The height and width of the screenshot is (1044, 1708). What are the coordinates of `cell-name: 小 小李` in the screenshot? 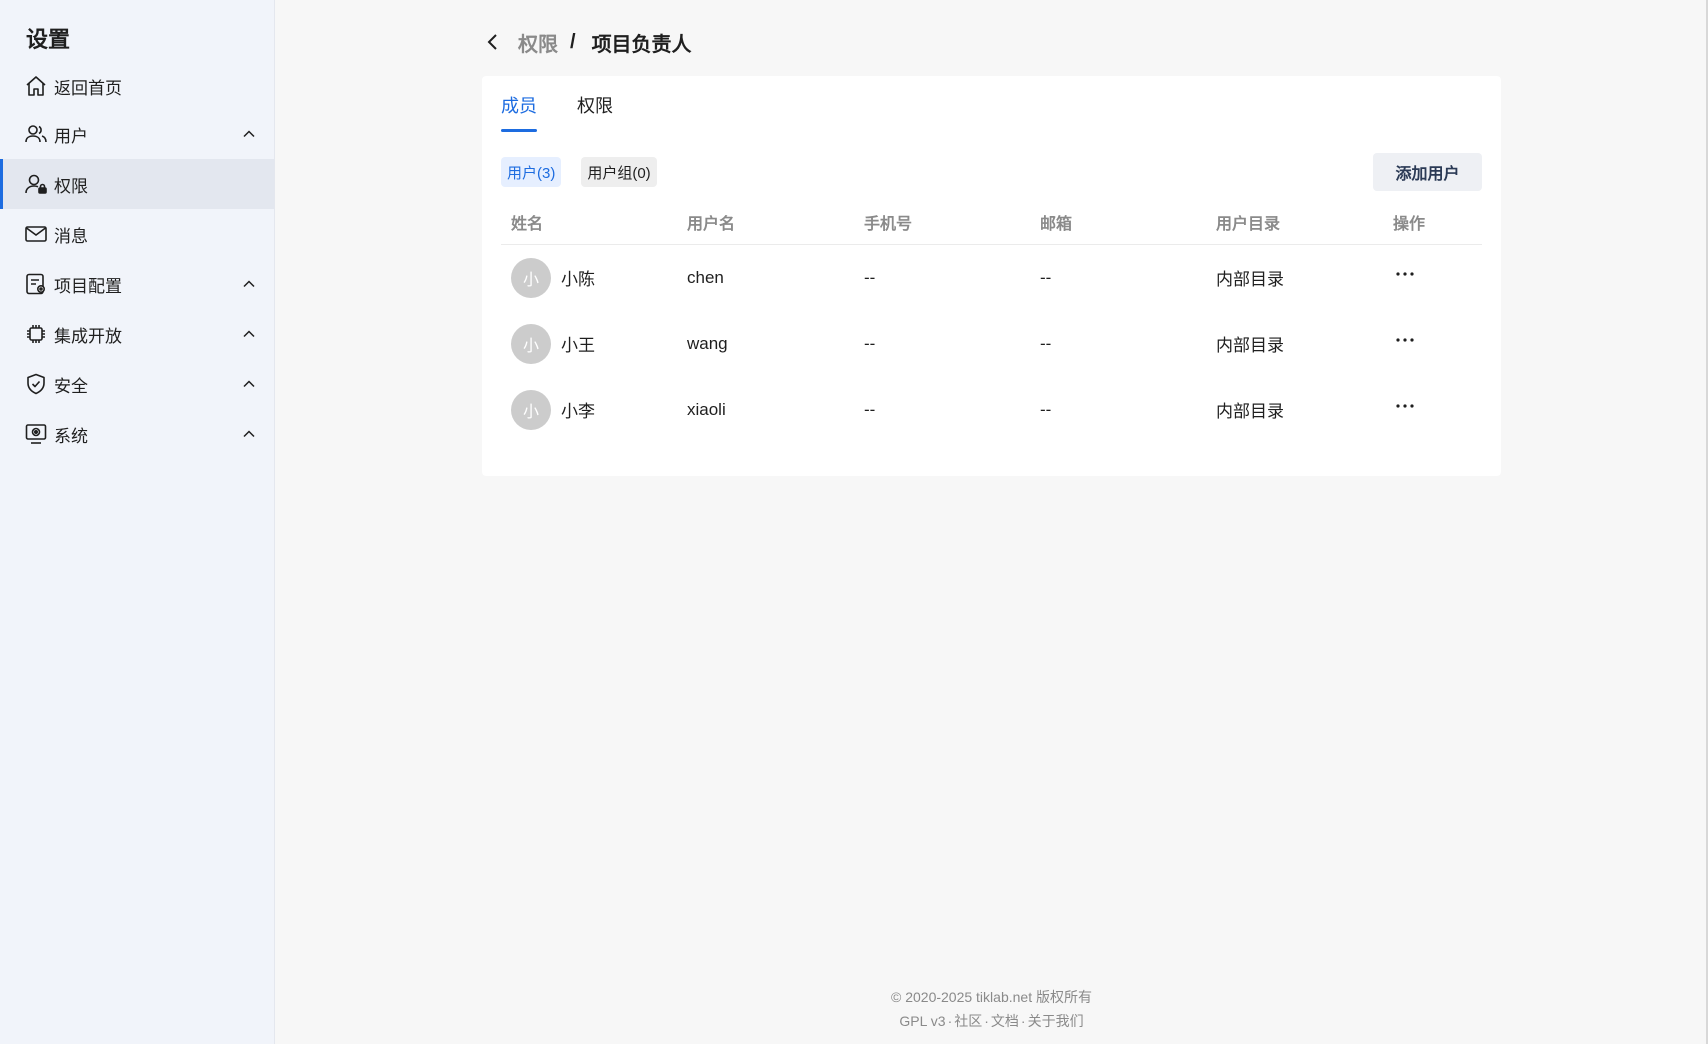 It's located at (589, 410).